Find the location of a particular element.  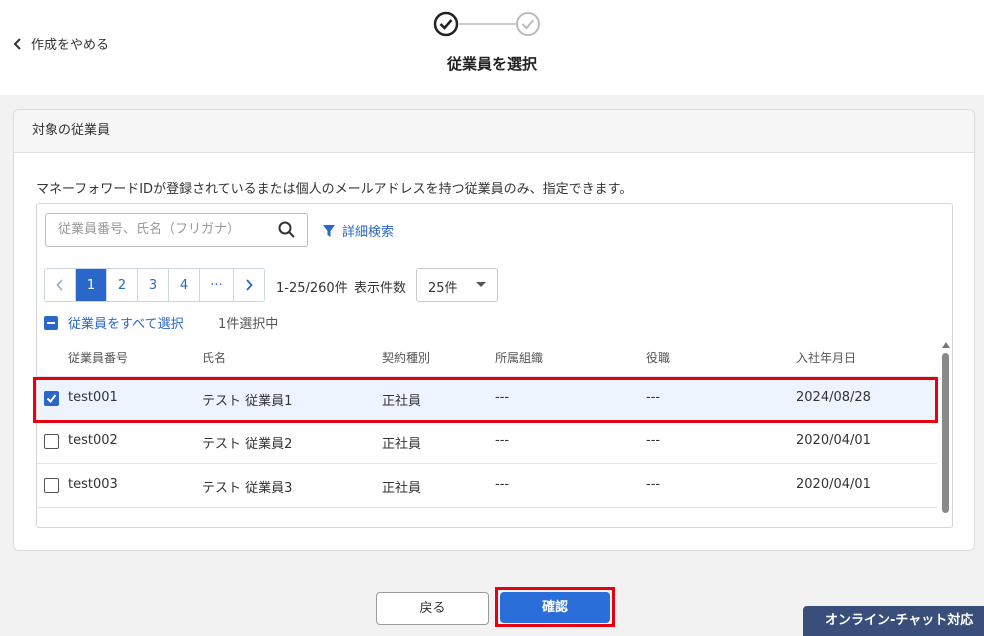

per-page-value: 25件 is located at coordinates (443, 288).